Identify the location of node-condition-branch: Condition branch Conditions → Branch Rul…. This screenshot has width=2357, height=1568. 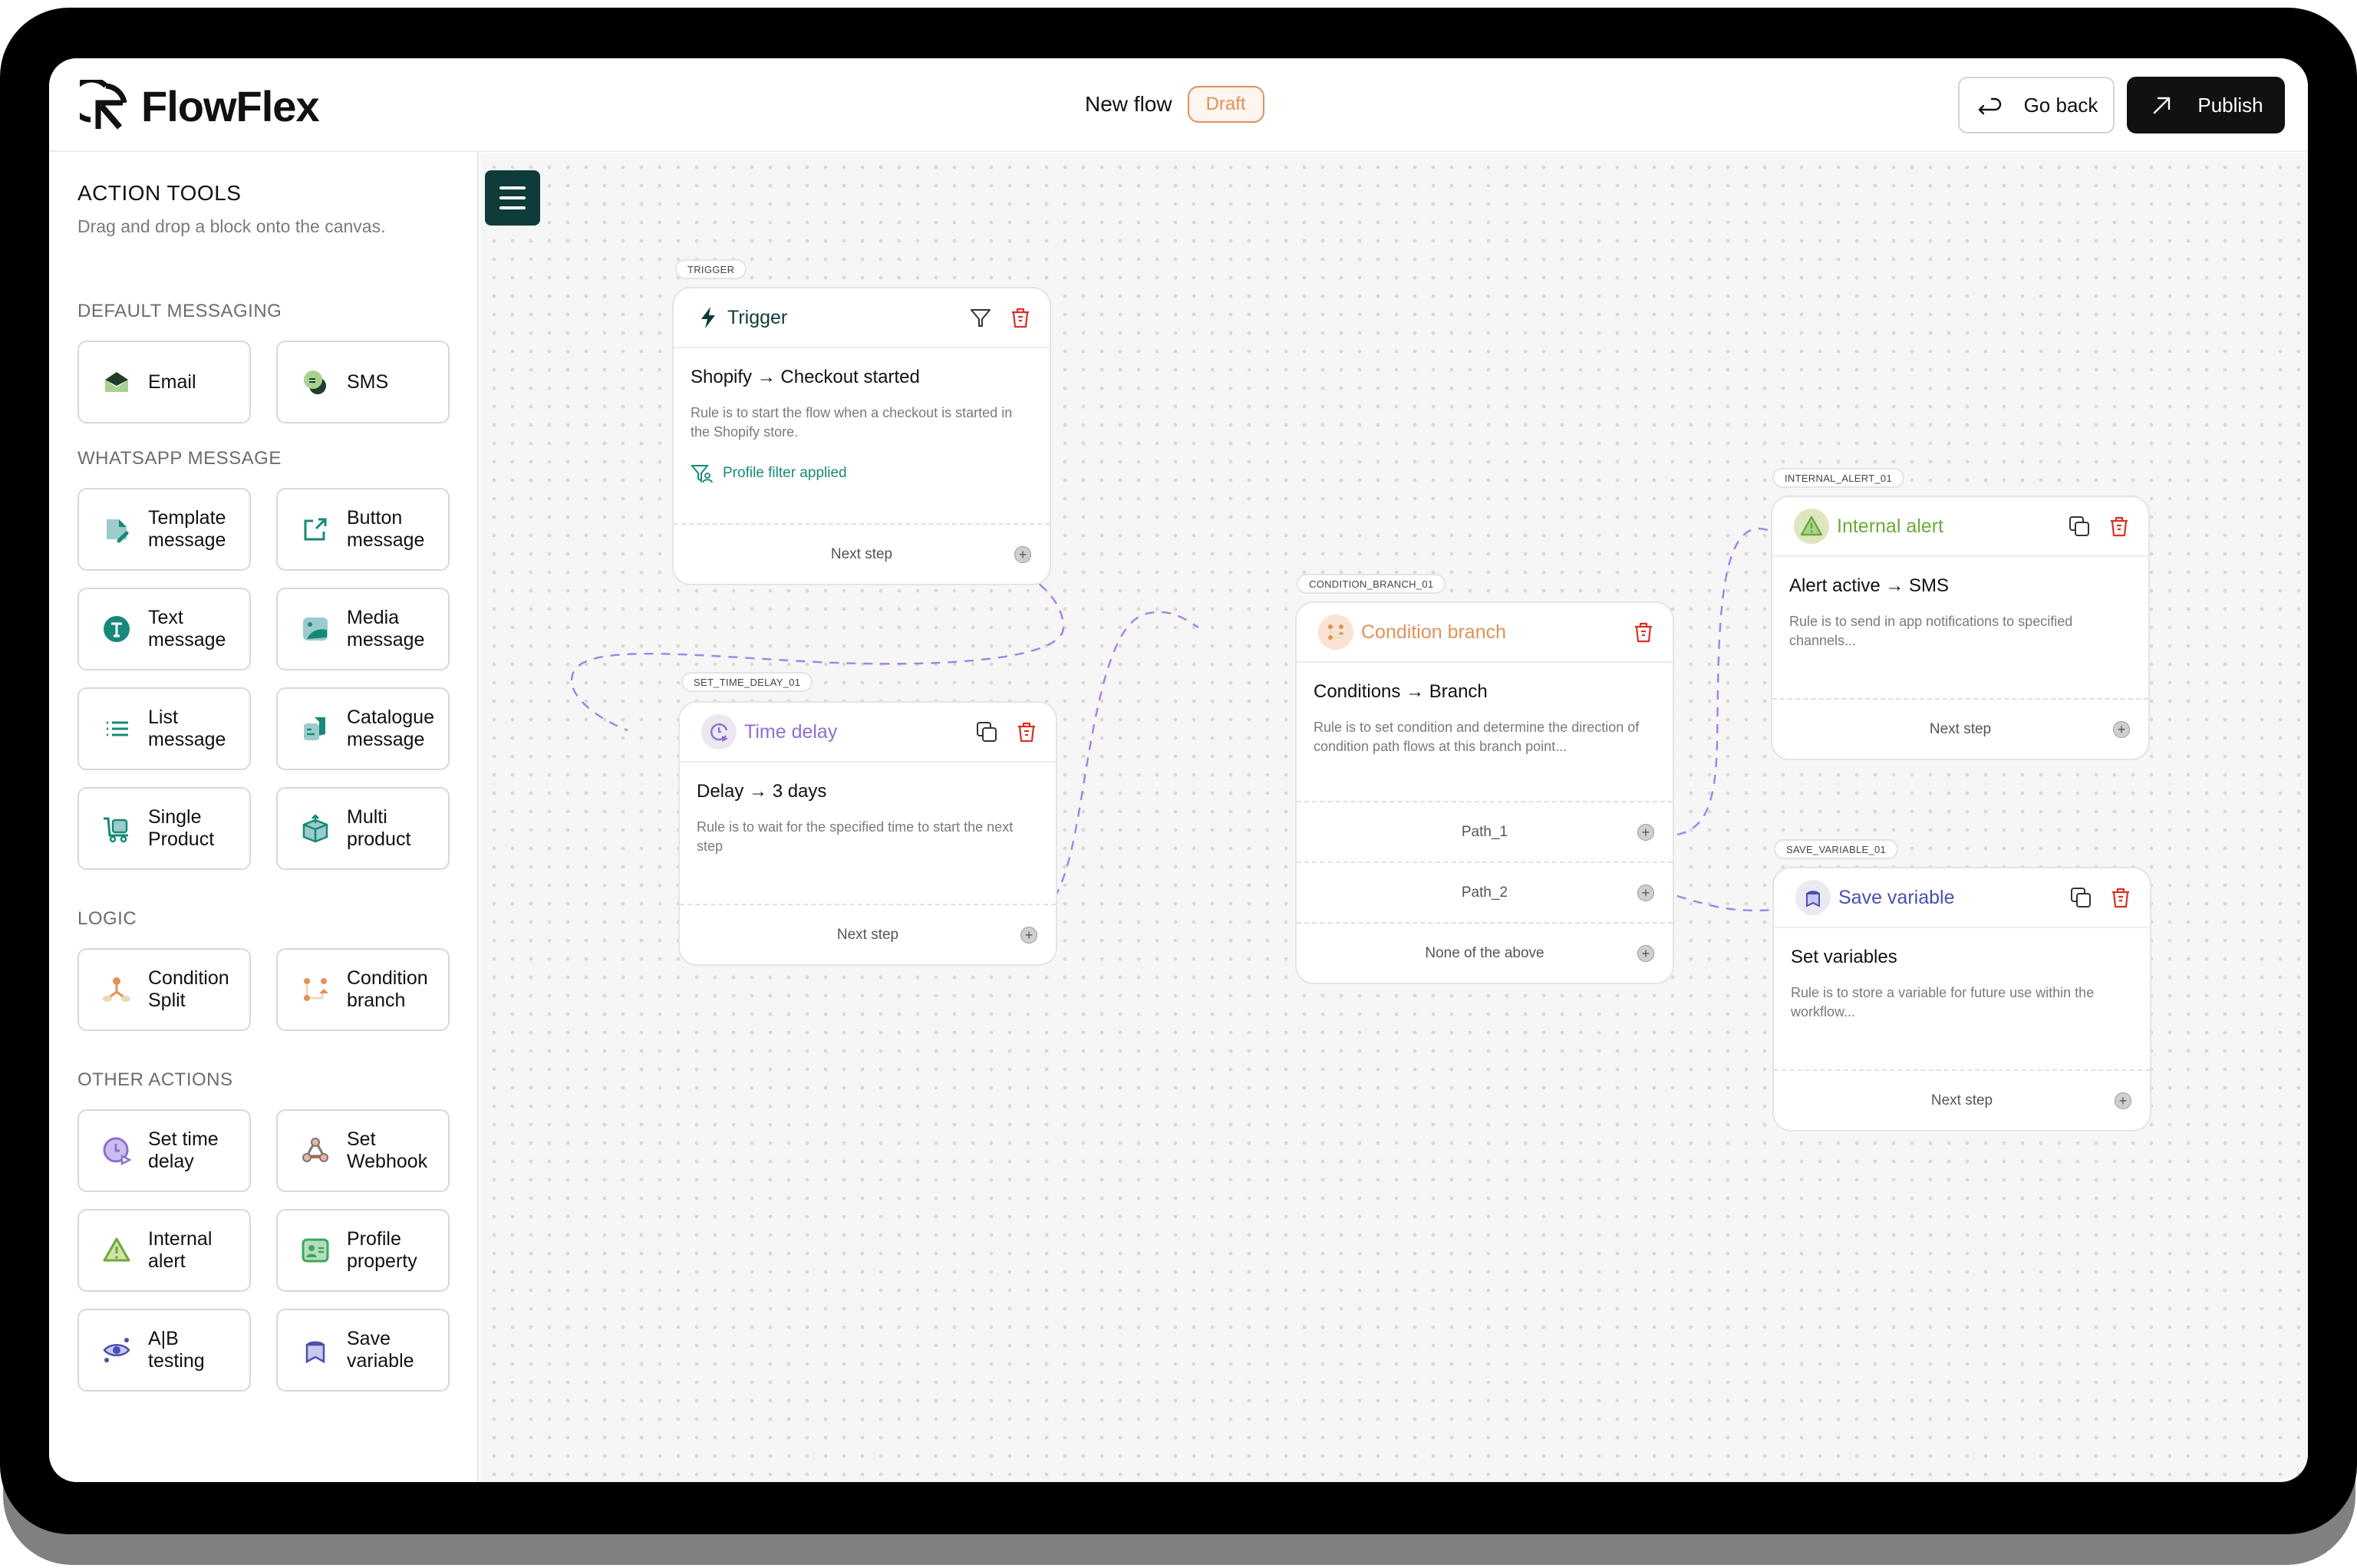
(1484, 792).